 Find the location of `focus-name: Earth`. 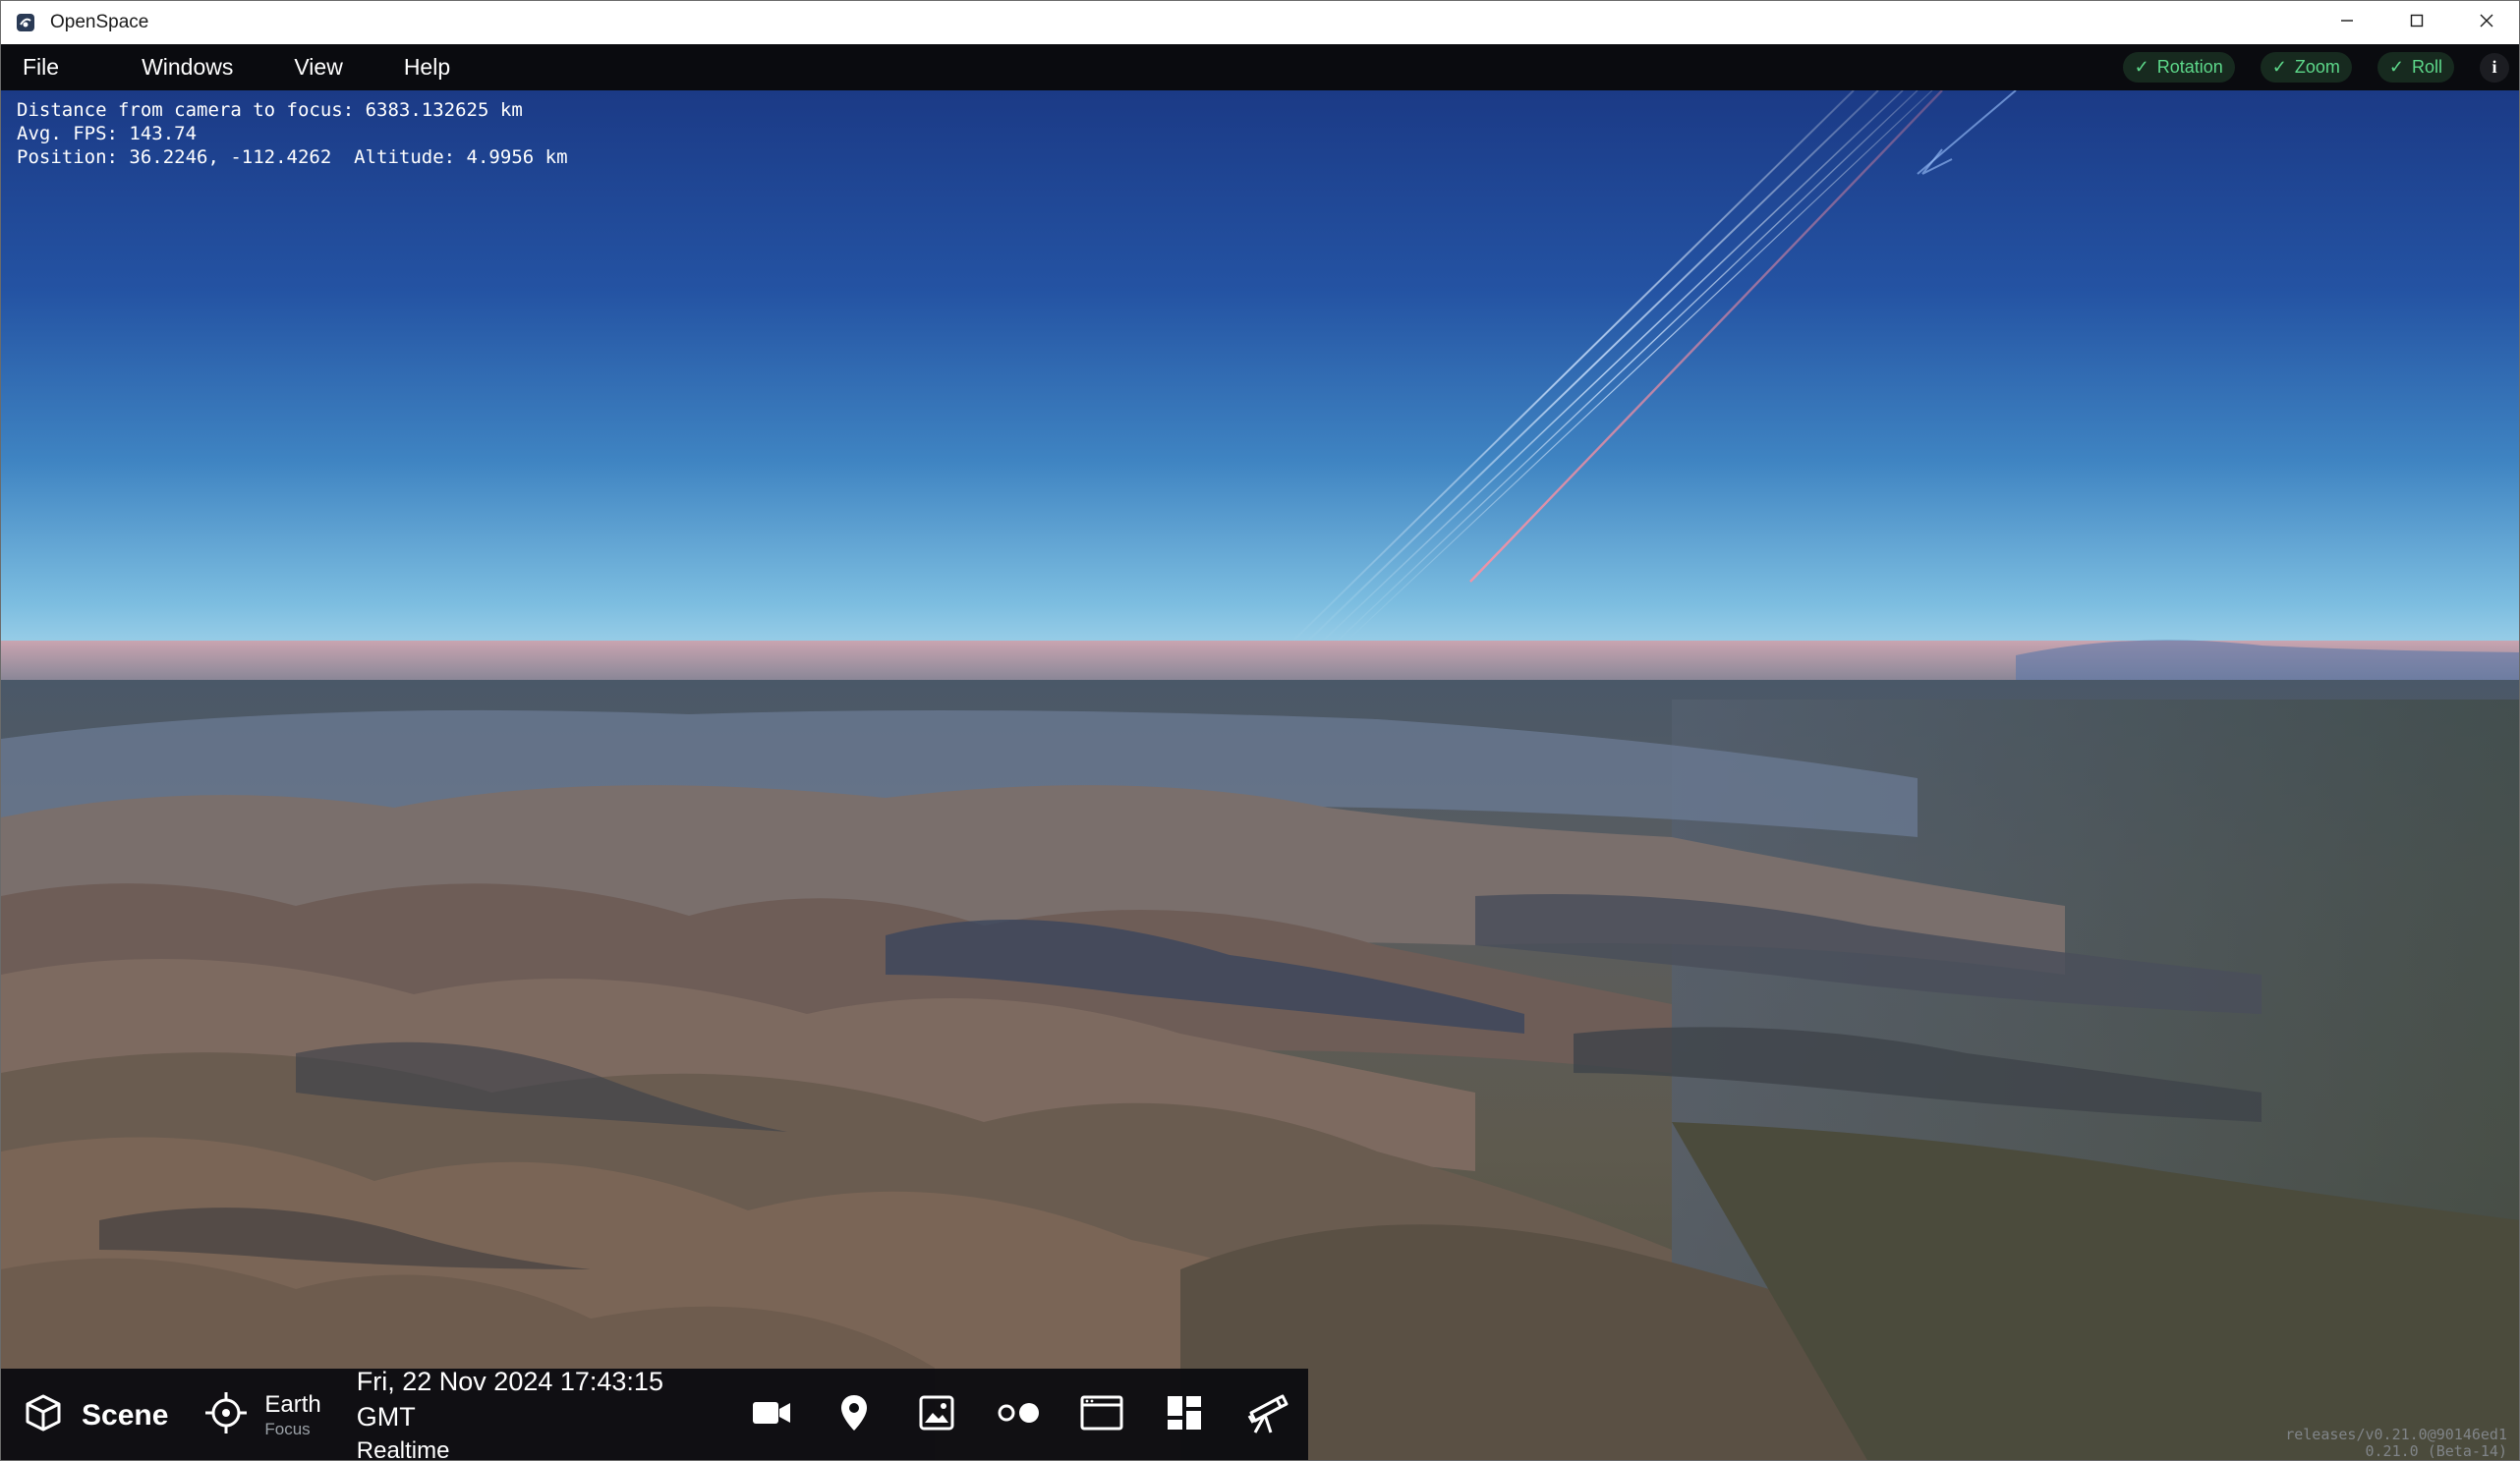

focus-name: Earth is located at coordinates (292, 1404).